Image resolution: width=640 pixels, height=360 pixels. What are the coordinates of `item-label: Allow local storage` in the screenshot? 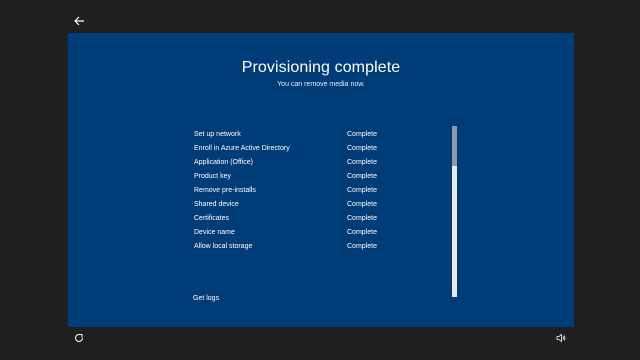 It's located at (223, 246).